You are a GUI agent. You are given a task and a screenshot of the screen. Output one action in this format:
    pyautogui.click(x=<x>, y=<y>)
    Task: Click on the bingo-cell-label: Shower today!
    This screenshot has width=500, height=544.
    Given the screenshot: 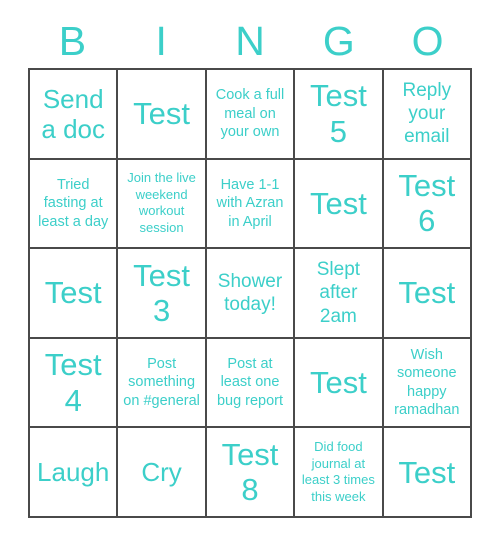 What is the action you would take?
    pyautogui.click(x=250, y=292)
    